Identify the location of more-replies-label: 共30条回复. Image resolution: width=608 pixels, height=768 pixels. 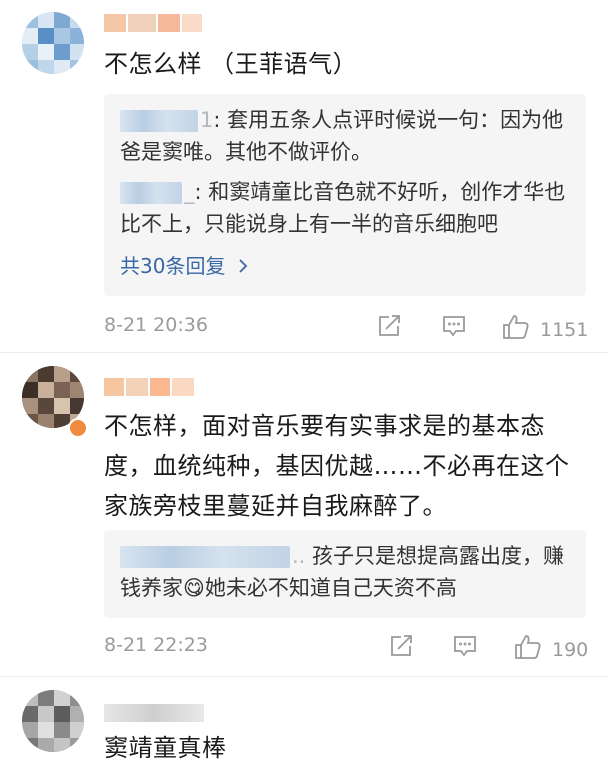
(173, 266).